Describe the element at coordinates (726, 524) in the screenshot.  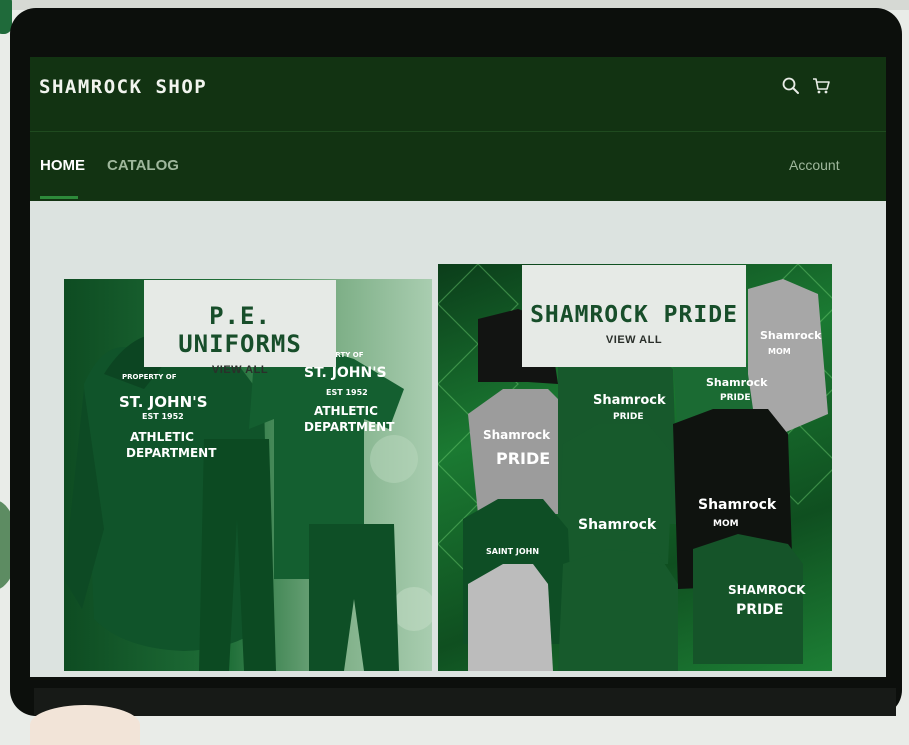
I see `pride-print-12: MOM` at that location.